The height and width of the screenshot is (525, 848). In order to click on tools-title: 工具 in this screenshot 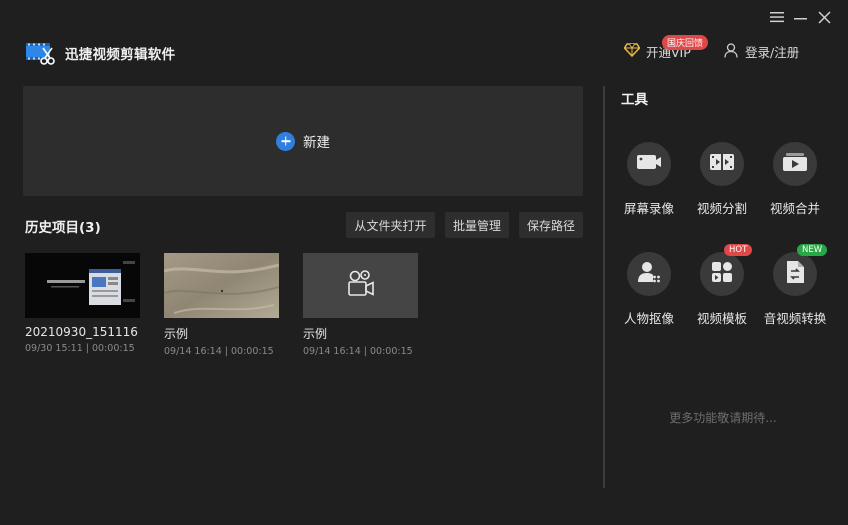, I will do `click(634, 100)`.